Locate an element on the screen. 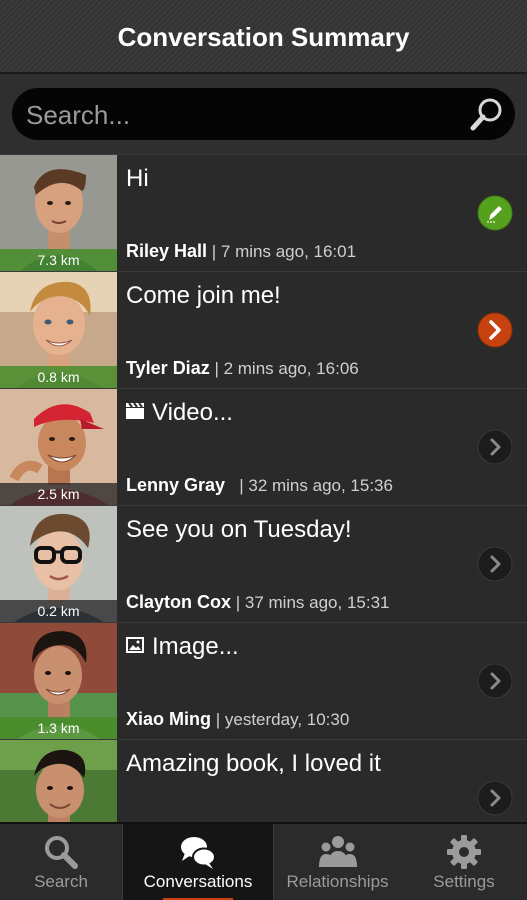  message-preview: Come join me! is located at coordinates (296, 296).